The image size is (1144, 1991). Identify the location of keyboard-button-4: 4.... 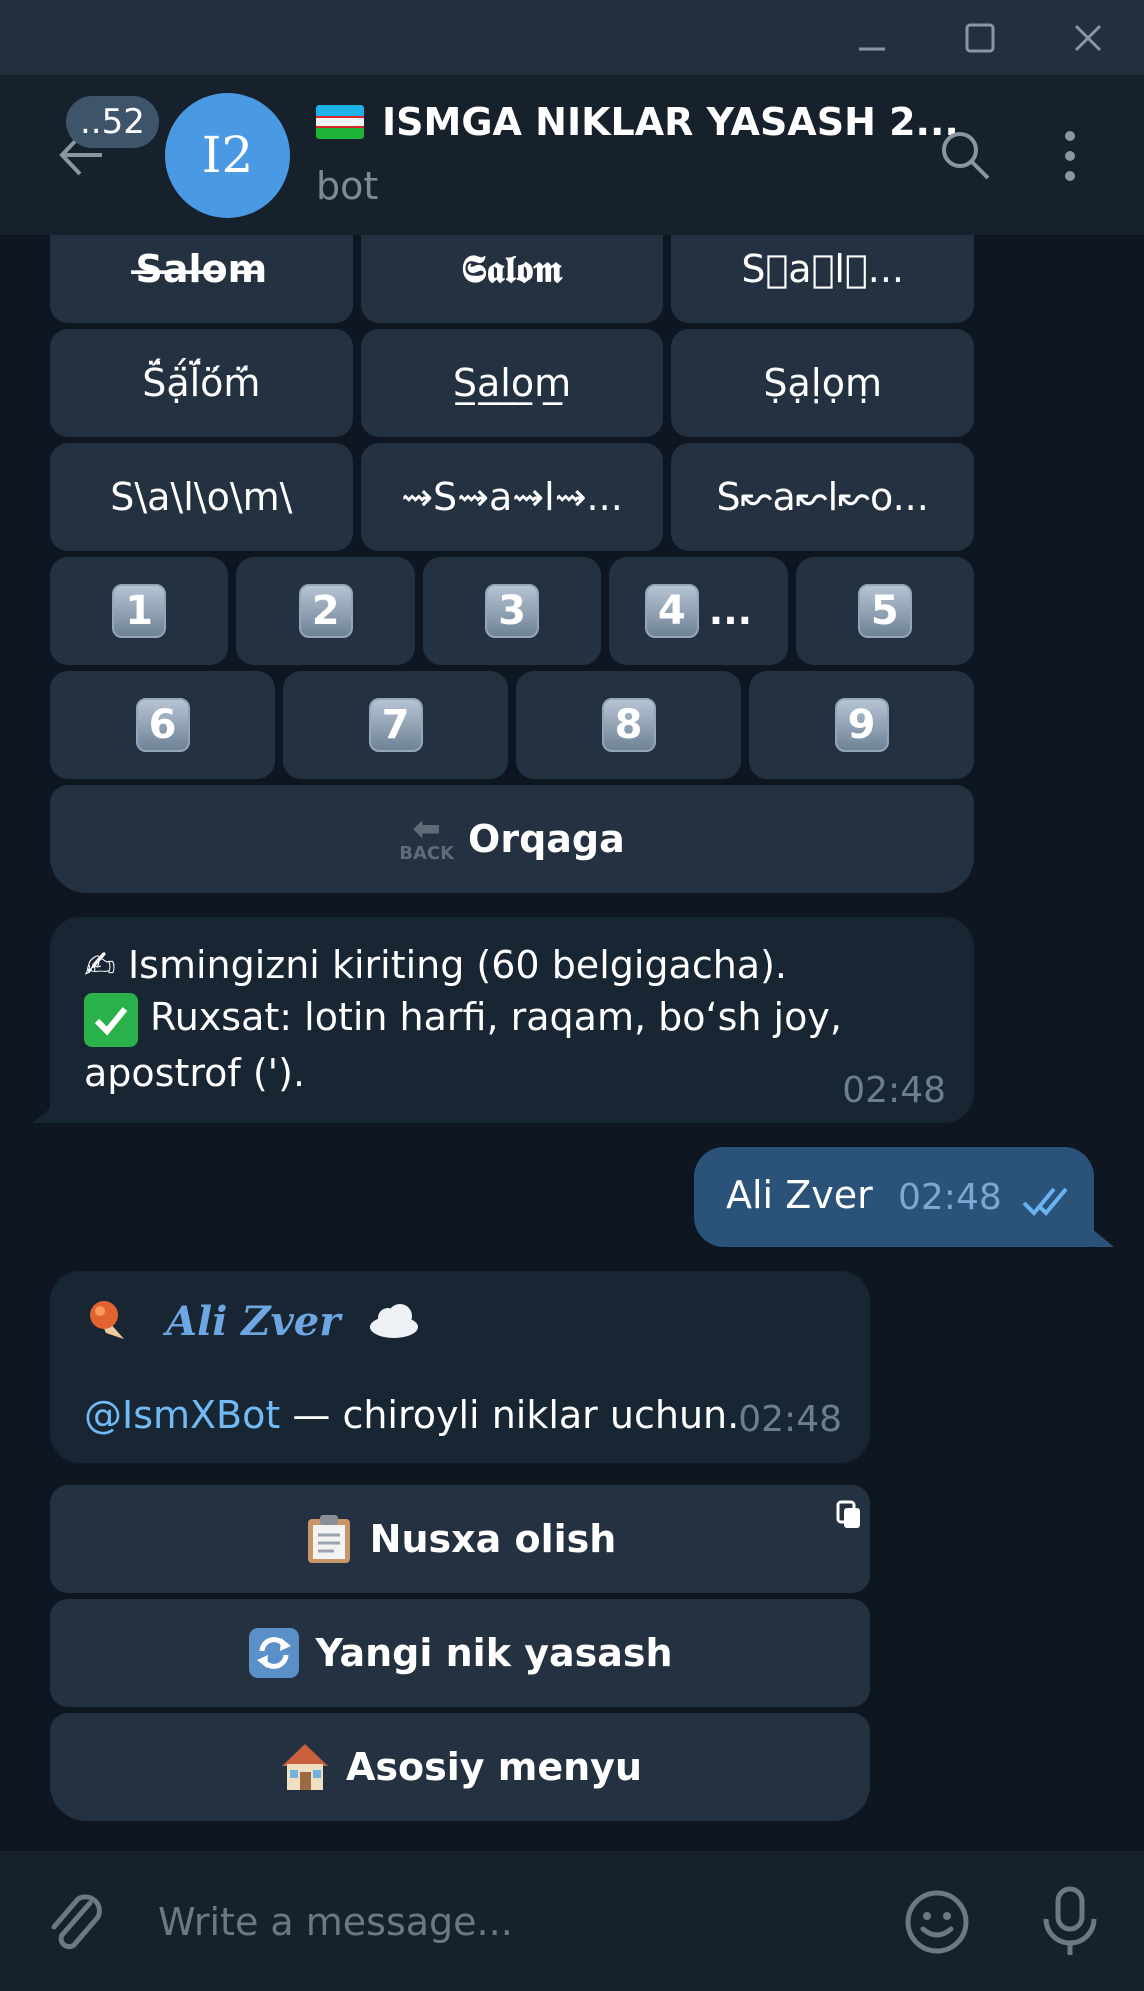
(698, 611).